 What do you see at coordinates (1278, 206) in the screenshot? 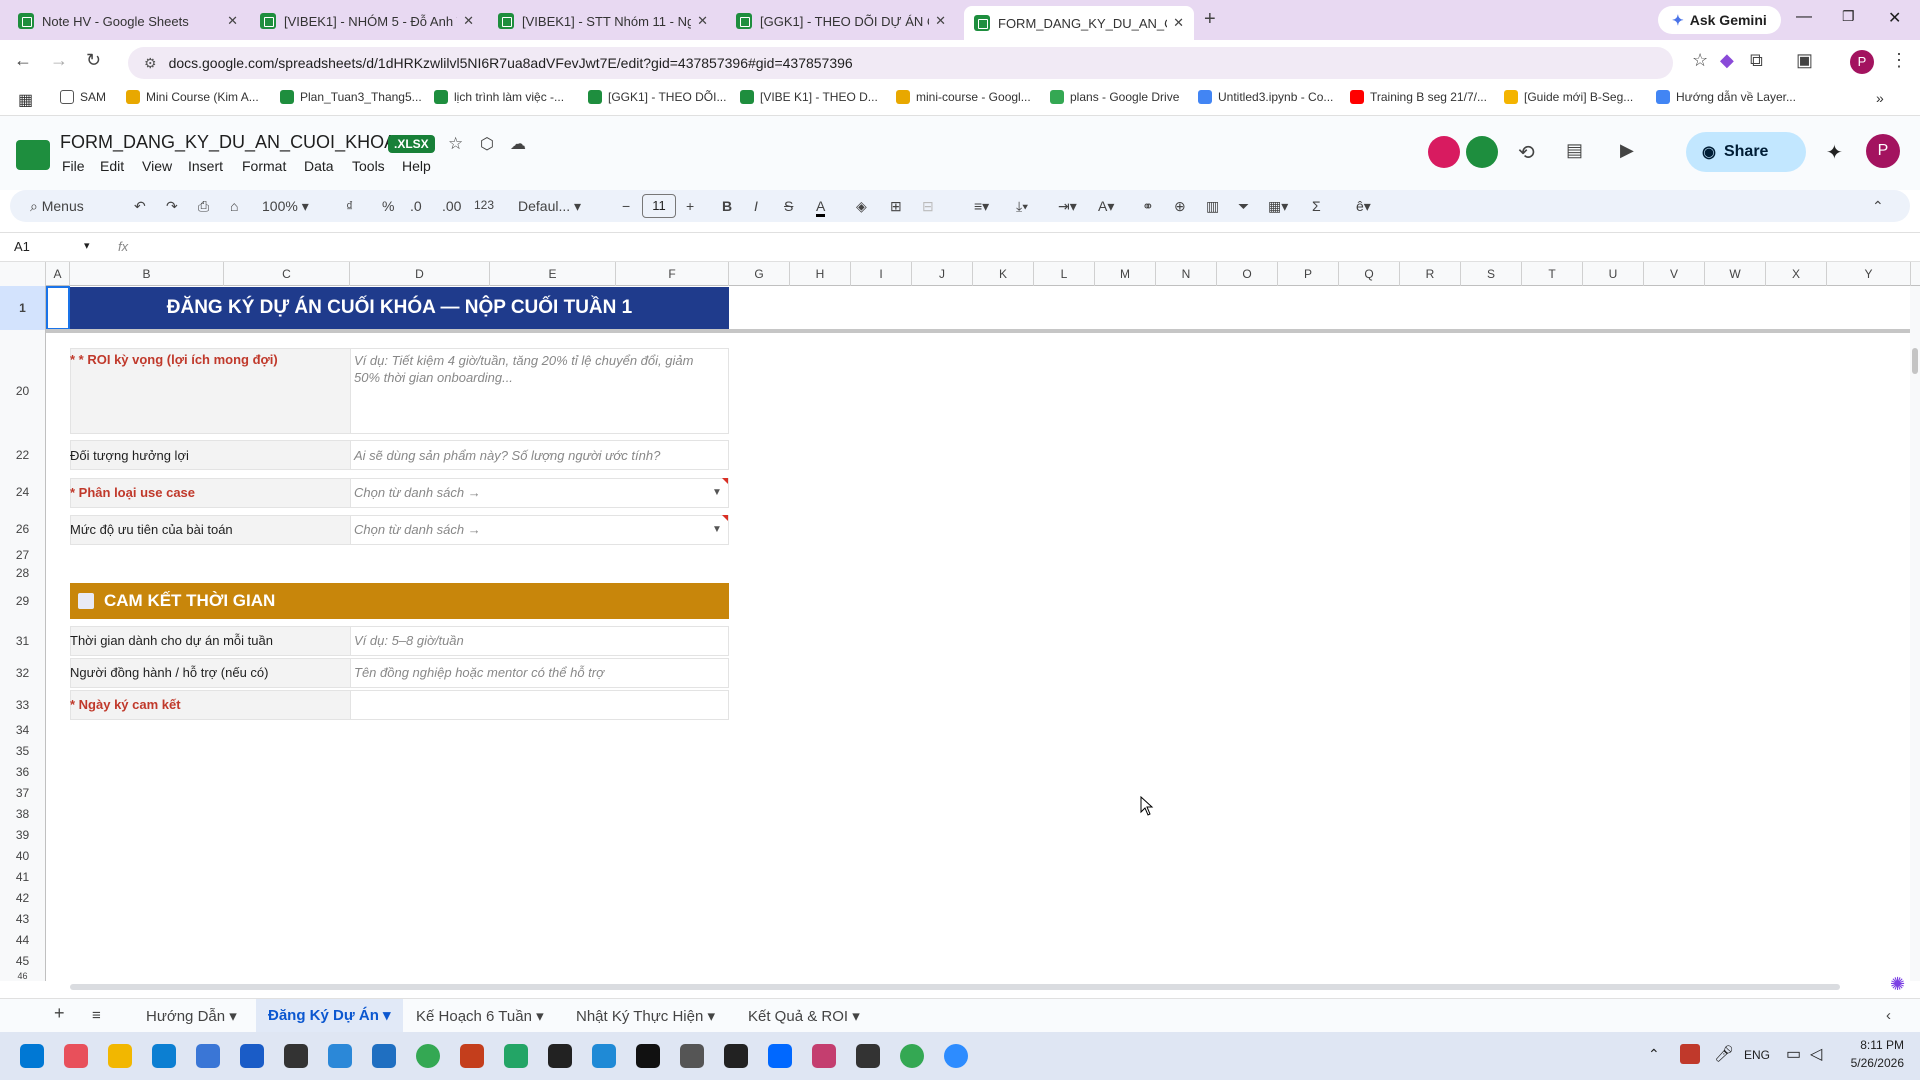
I see `filter-views-icon: ▦▾` at bounding box center [1278, 206].